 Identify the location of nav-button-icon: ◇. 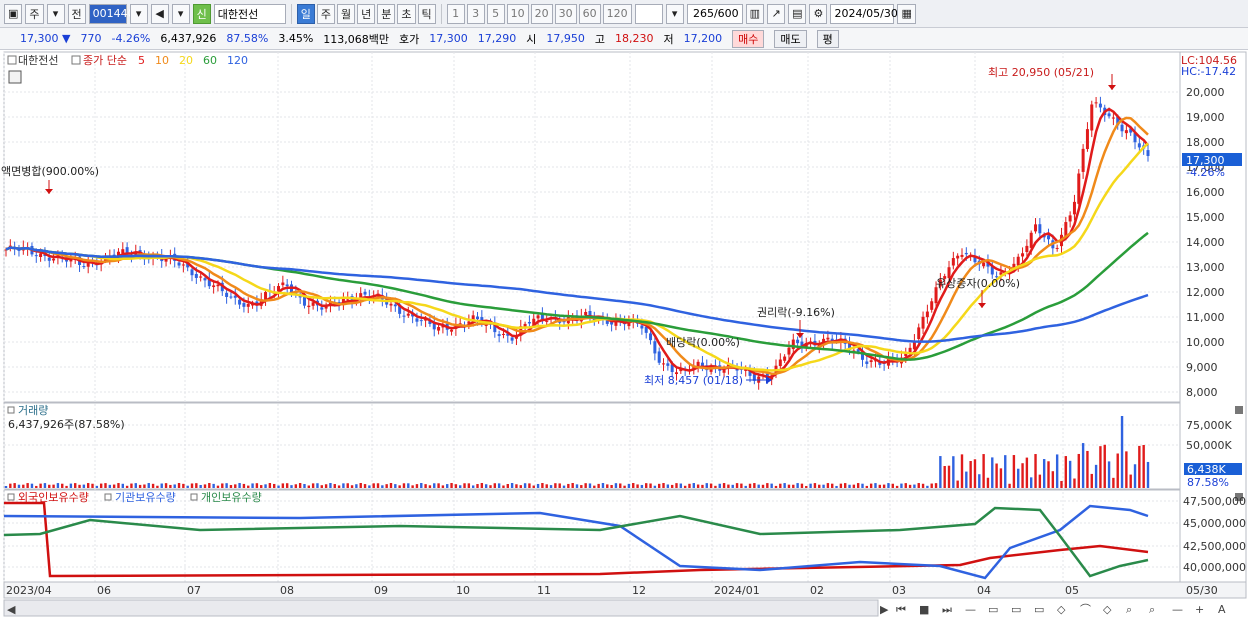
(1107, 609).